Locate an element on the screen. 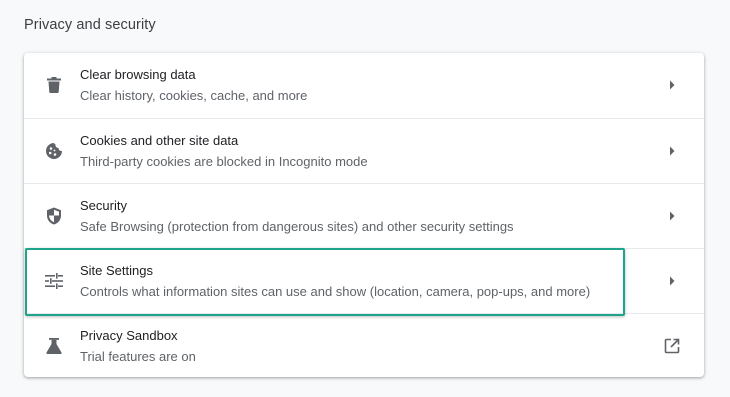  site-settings-label: Site Settings is located at coordinates (116, 270).